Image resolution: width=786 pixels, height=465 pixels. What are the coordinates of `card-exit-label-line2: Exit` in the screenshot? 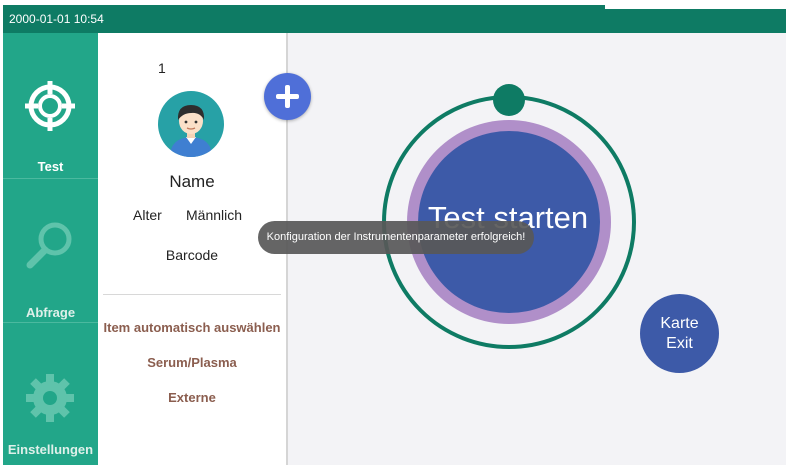 It's located at (679, 343).